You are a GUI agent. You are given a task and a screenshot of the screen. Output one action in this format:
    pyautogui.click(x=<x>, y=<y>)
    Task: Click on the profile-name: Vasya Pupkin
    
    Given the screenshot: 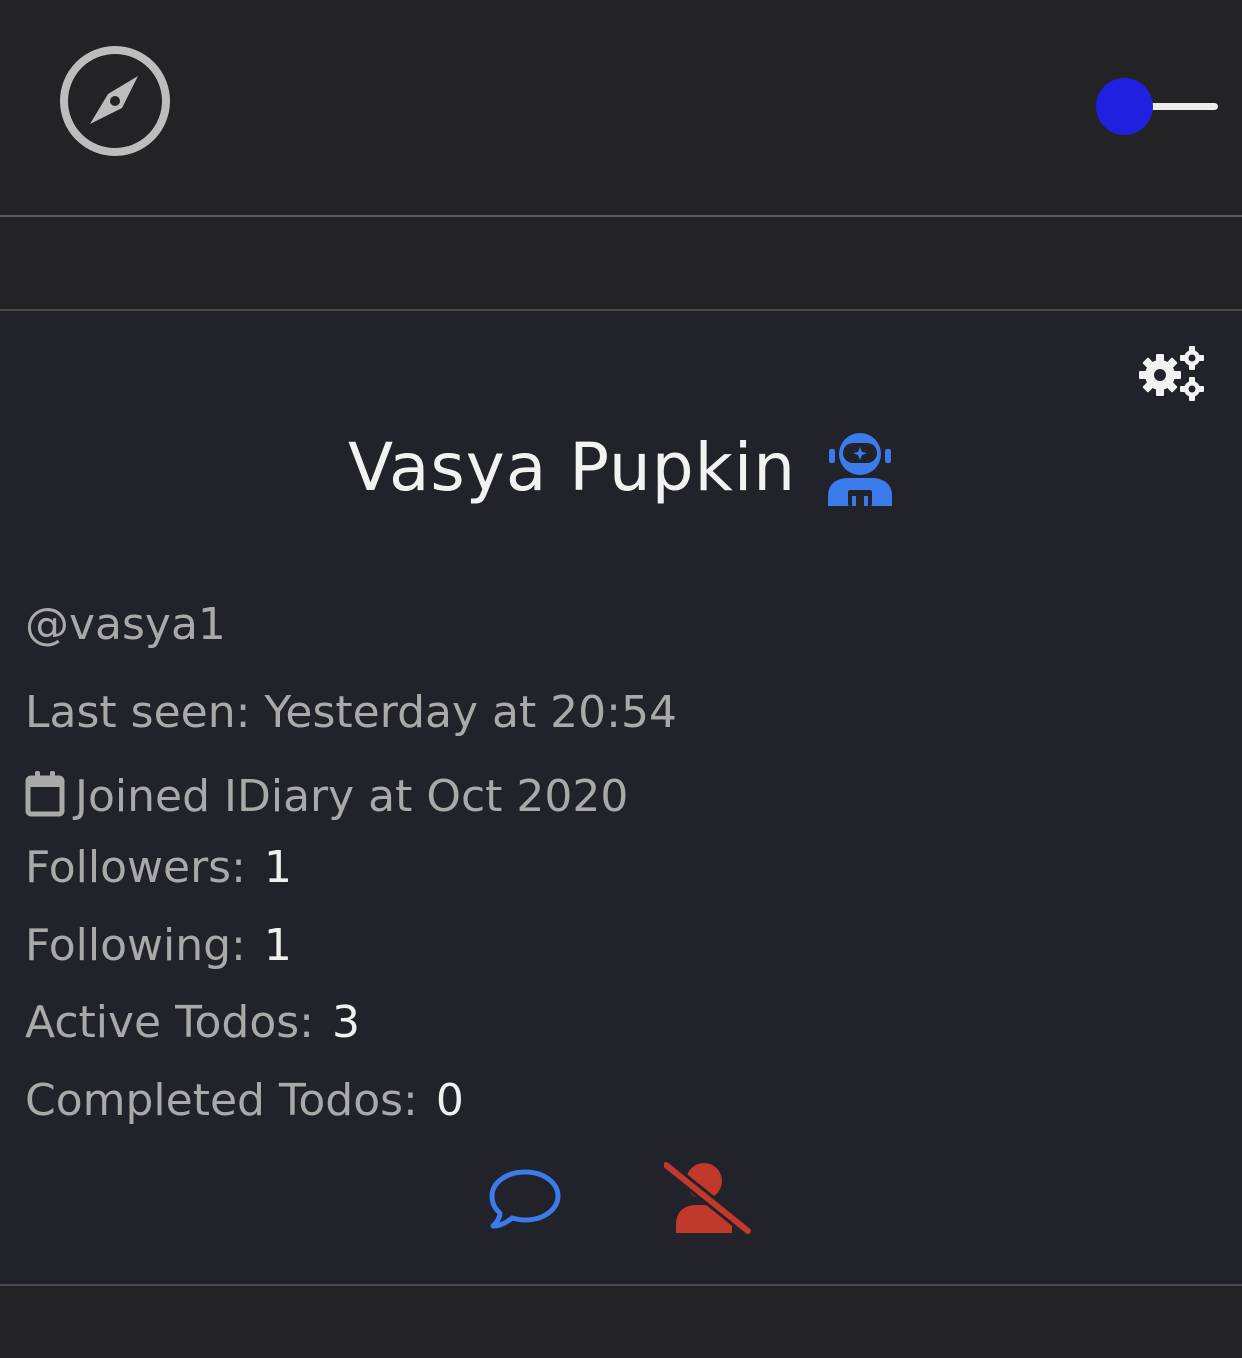 What is the action you would take?
    pyautogui.click(x=572, y=467)
    